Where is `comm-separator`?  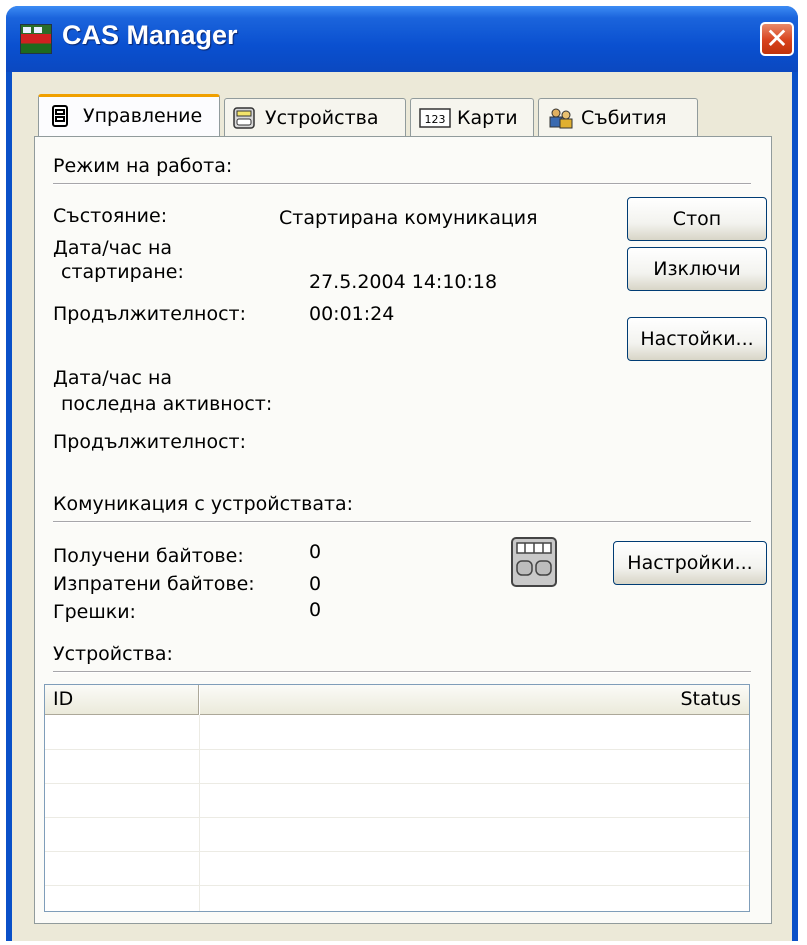
comm-separator is located at coordinates (402, 522).